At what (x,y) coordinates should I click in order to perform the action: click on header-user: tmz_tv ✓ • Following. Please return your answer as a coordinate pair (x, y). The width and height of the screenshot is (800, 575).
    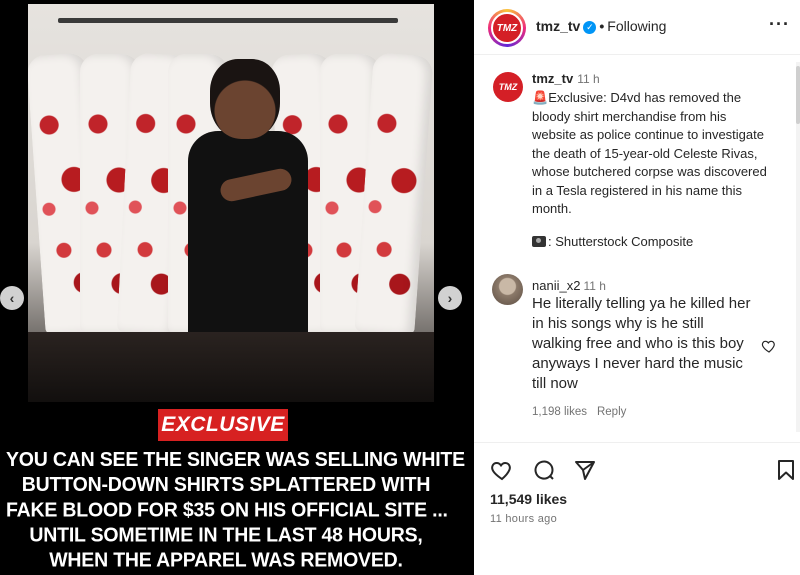
    Looking at the image, I should click on (601, 26).